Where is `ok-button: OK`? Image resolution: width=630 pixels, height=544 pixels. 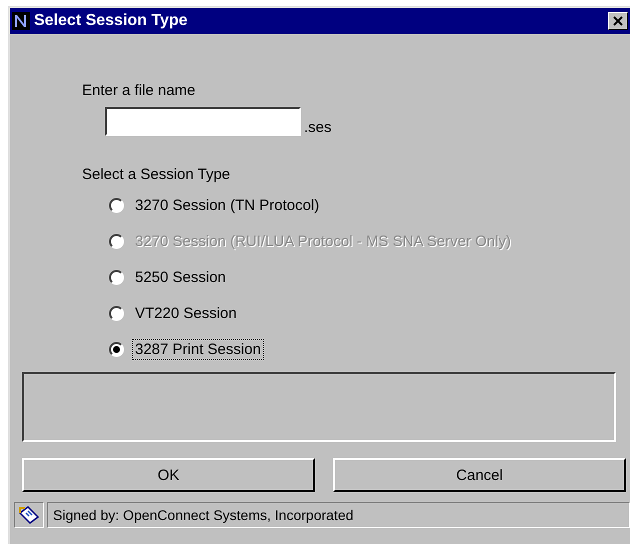 ok-button: OK is located at coordinates (168, 475).